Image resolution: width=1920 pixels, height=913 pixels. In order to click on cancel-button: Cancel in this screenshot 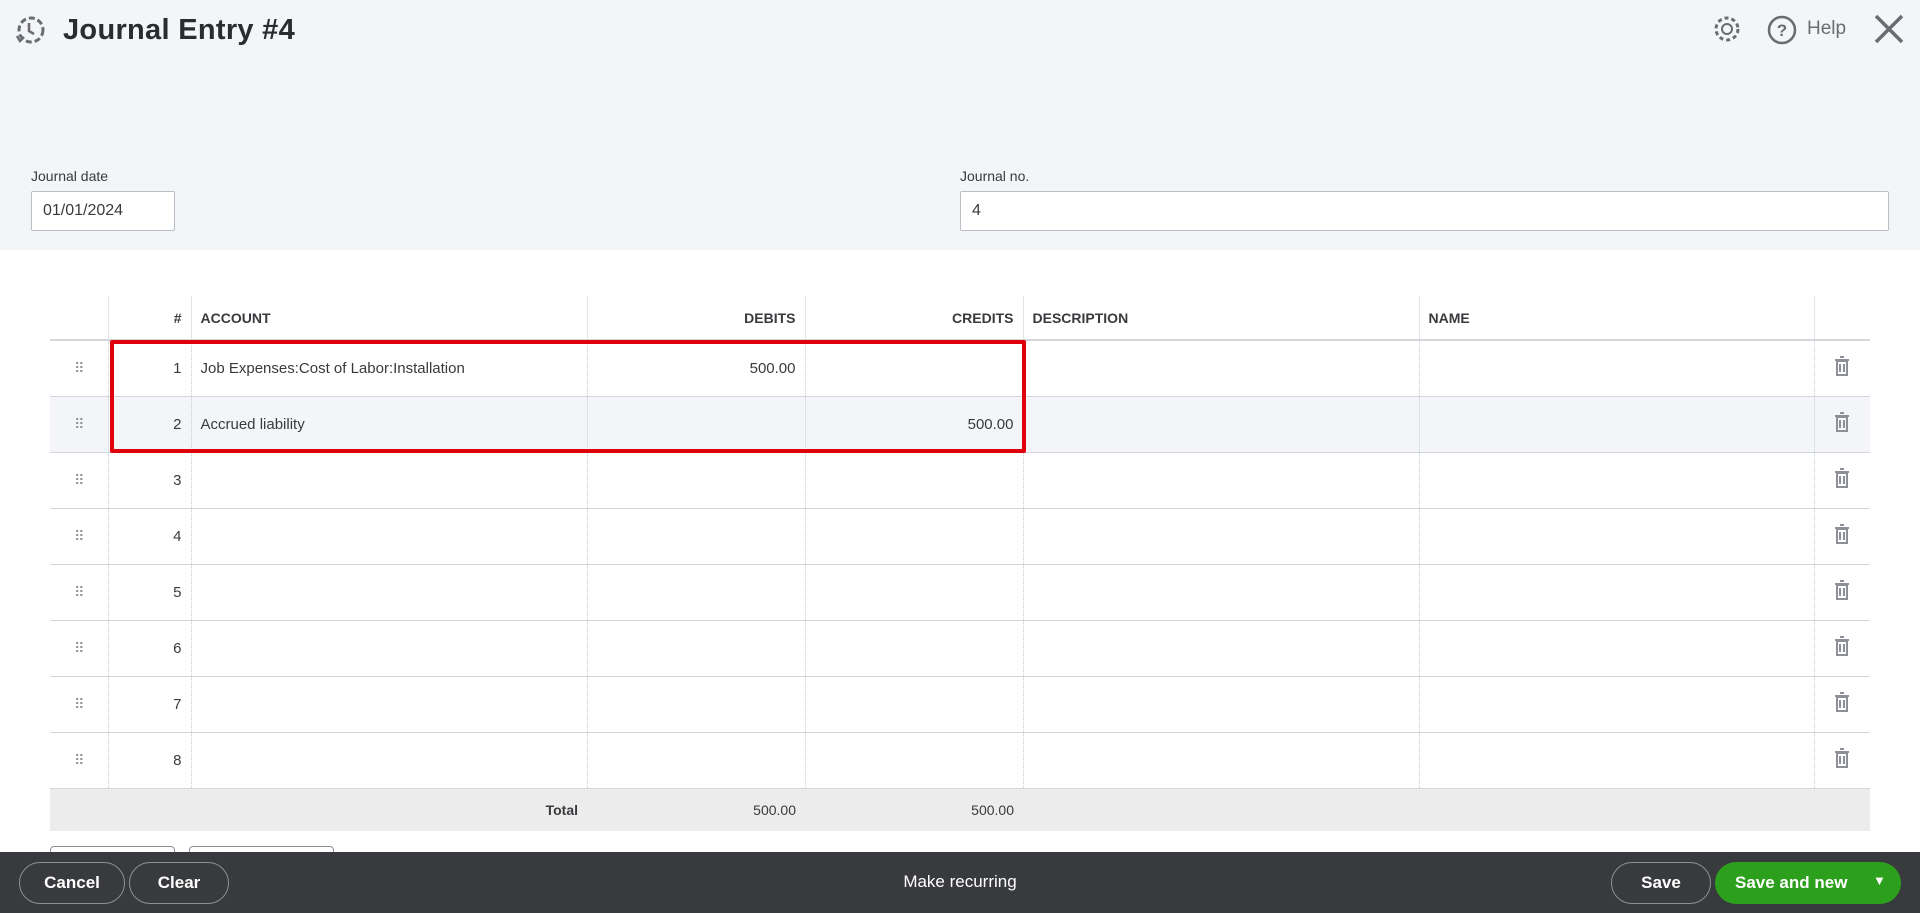, I will do `click(72, 883)`.